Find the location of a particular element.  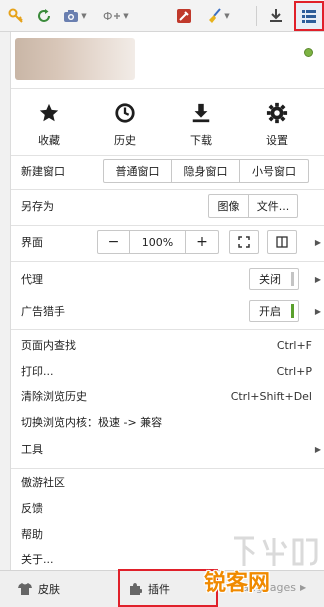

browser-toolbar: ▼ Ф ▼ ▼ is located at coordinates (162, 16).